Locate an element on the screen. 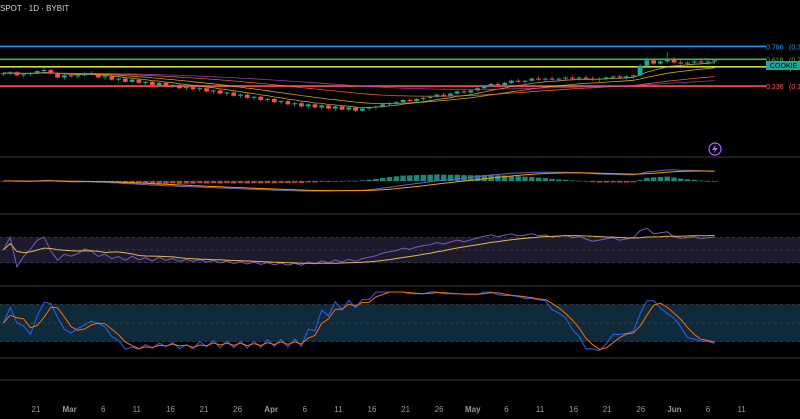 The height and width of the screenshot is (419, 800). x-tick-label: 21 is located at coordinates (204, 409).